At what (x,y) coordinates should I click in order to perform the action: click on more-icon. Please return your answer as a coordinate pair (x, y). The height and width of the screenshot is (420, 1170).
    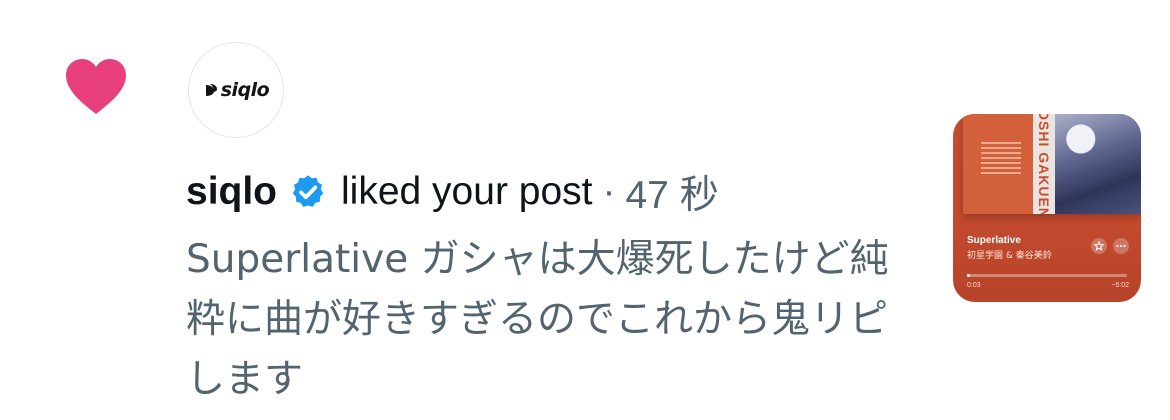
    Looking at the image, I should click on (1121, 246).